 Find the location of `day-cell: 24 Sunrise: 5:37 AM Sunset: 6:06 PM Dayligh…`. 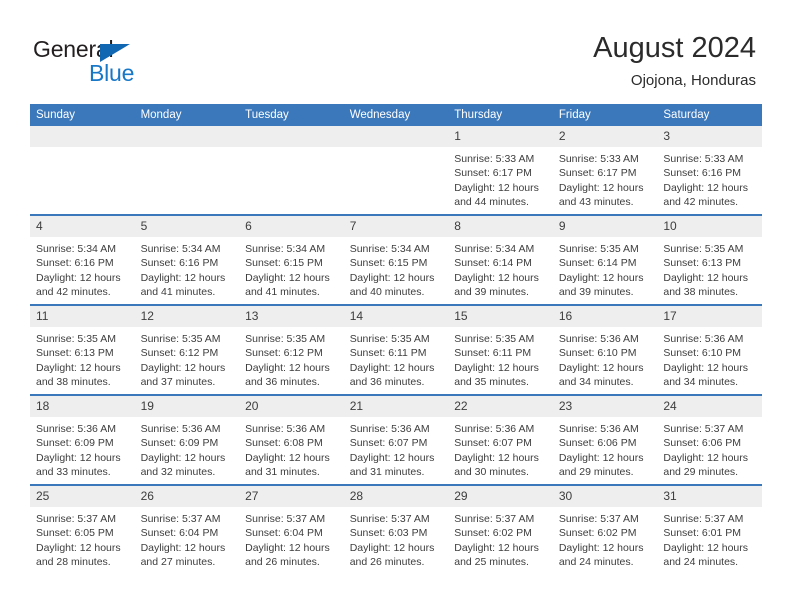

day-cell: 24 Sunrise: 5:37 AM Sunset: 6:06 PM Dayligh… is located at coordinates (709, 439).